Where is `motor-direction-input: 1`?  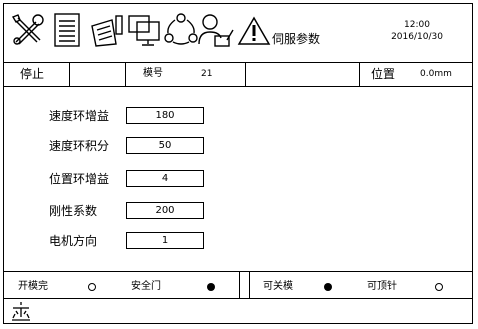 motor-direction-input: 1 is located at coordinates (165, 240).